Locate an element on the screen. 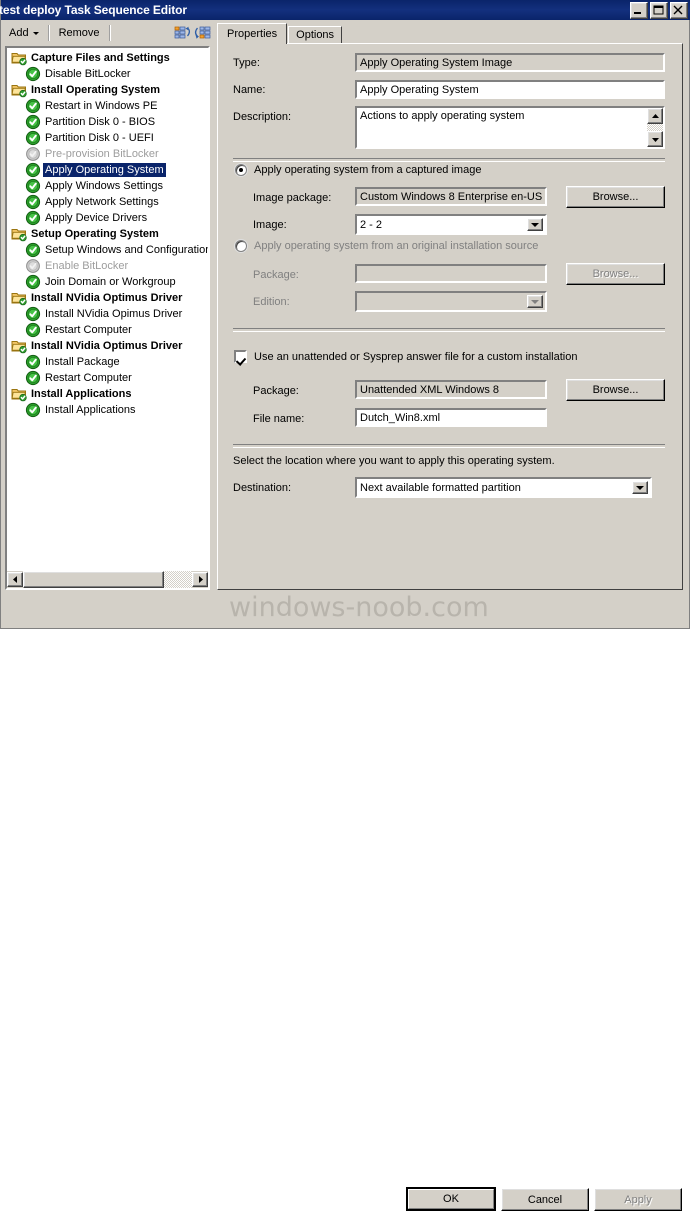  tree-step-row: Restart in Windows PE is located at coordinates (107, 106).